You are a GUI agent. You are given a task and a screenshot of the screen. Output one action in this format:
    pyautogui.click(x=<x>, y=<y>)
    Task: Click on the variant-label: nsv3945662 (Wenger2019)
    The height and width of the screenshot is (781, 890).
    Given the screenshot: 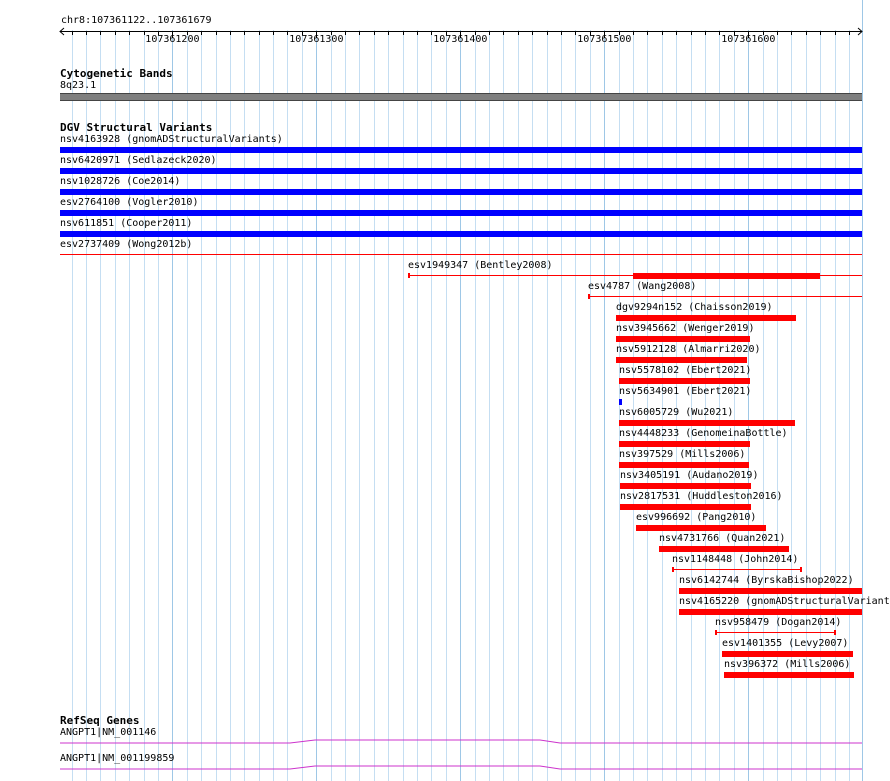 What is the action you would take?
    pyautogui.click(x=685, y=329)
    